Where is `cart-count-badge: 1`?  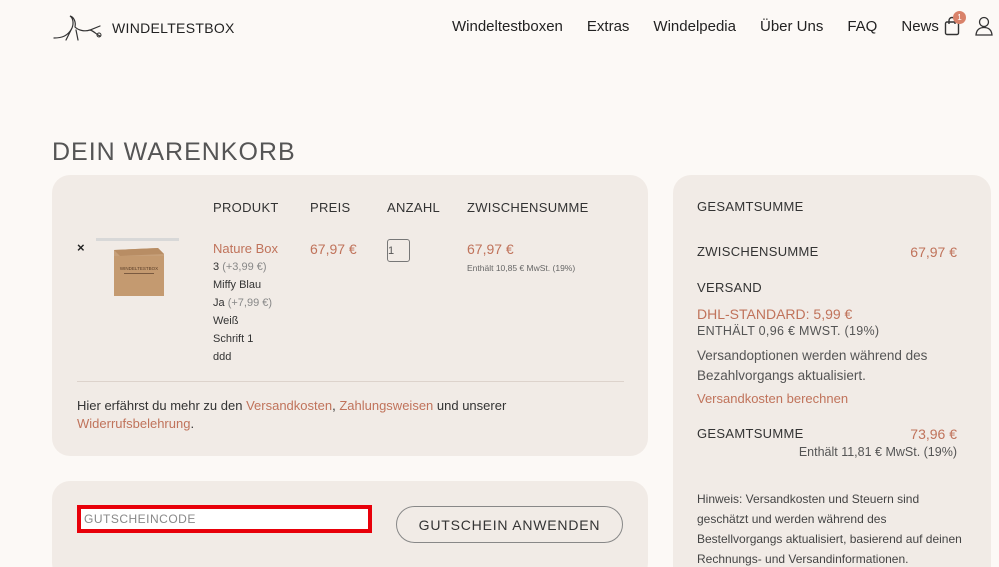
cart-count-badge: 1 is located at coordinates (959, 17).